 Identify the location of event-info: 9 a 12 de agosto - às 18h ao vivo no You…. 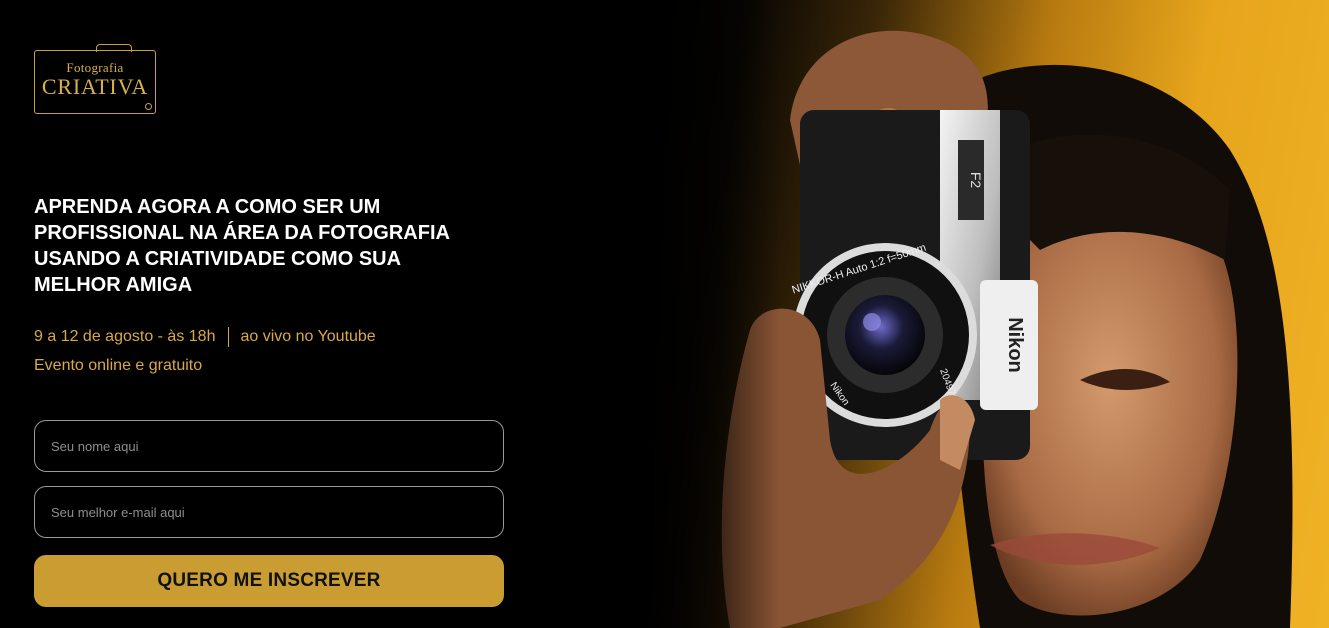
(205, 337).